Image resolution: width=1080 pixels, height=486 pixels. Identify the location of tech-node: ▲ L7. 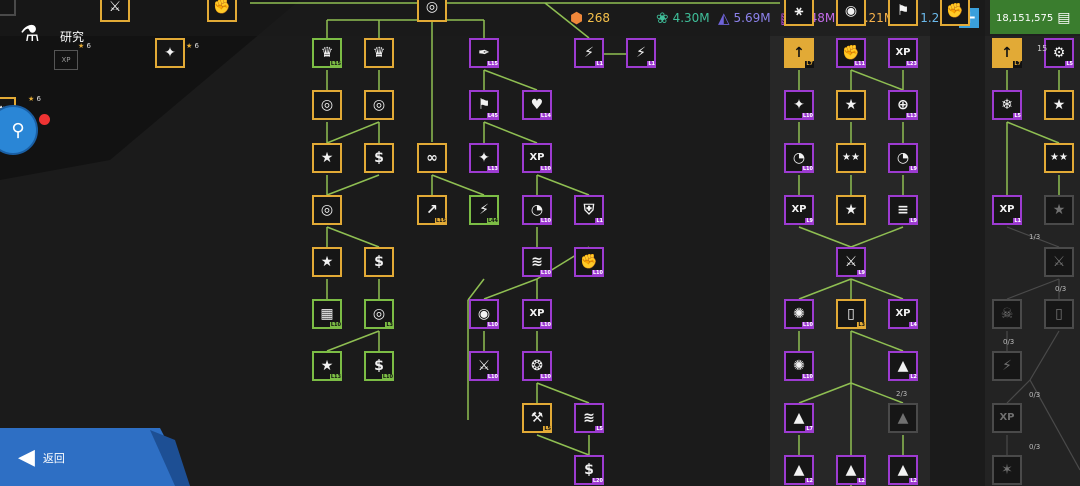
(799, 418).